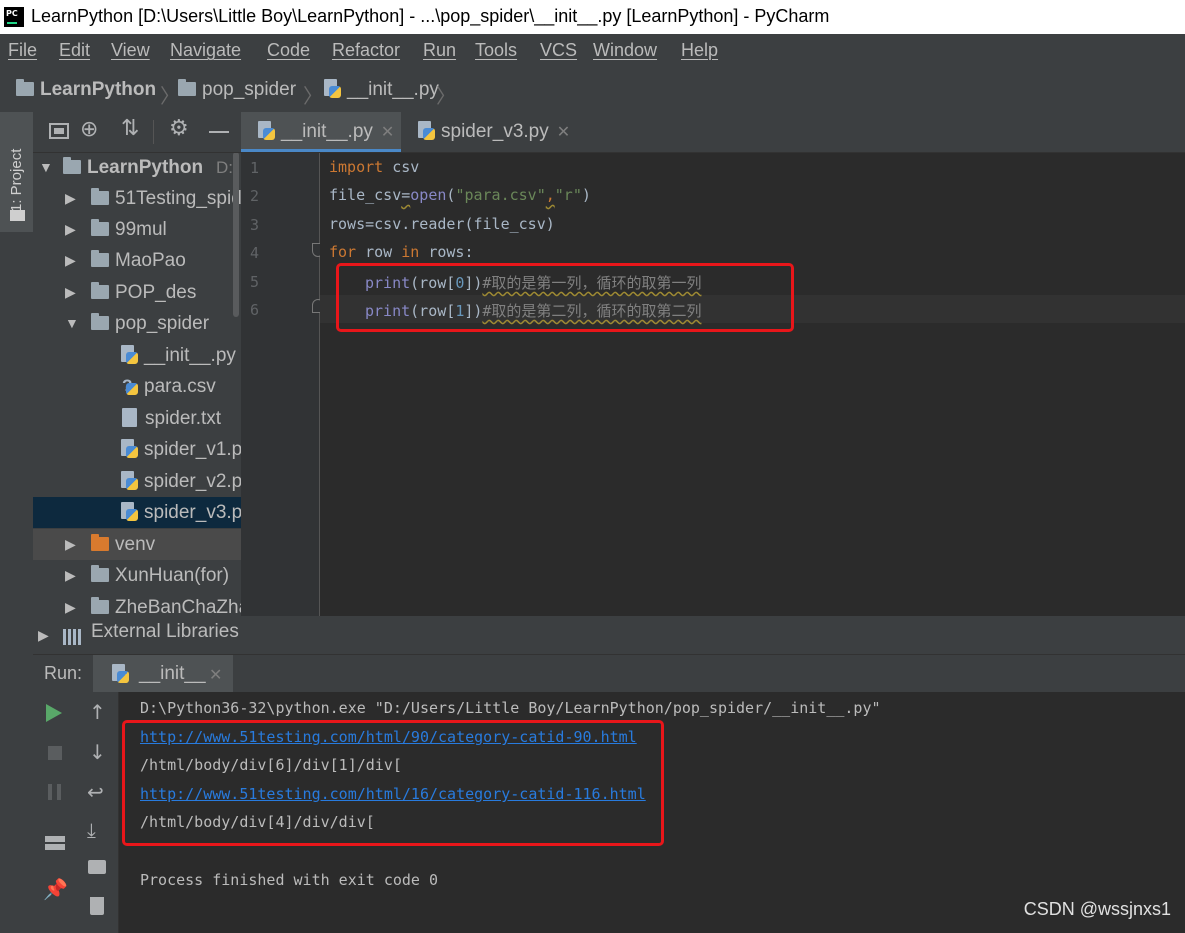  What do you see at coordinates (163, 674) in the screenshot?
I see `run-tab: __init__ ✕` at bounding box center [163, 674].